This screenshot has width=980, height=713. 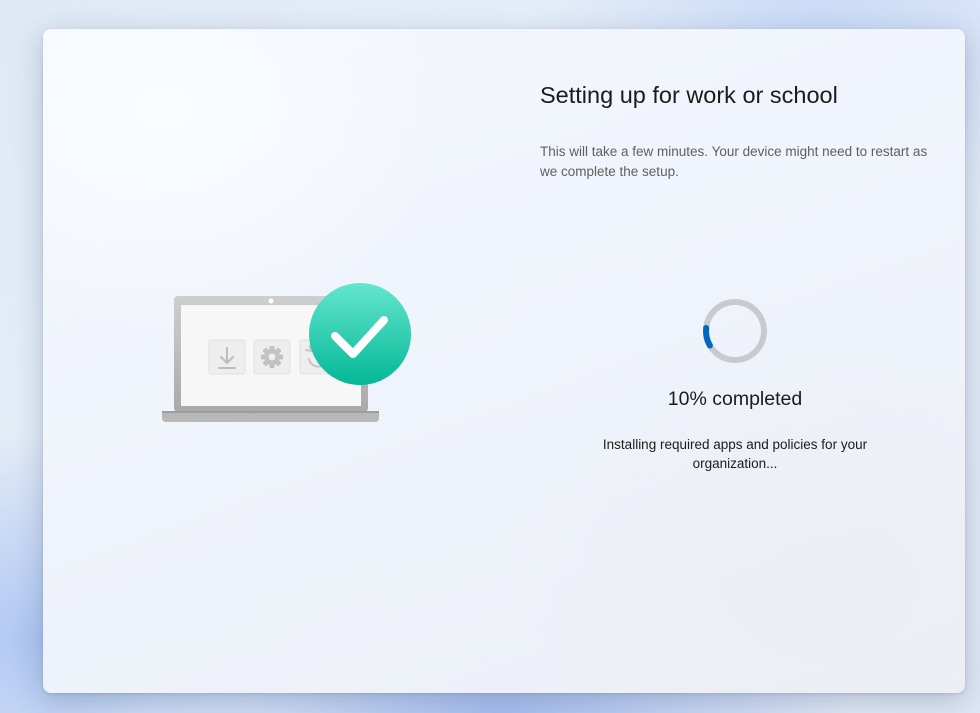 I want to click on setup-illustration, so click(x=286, y=352).